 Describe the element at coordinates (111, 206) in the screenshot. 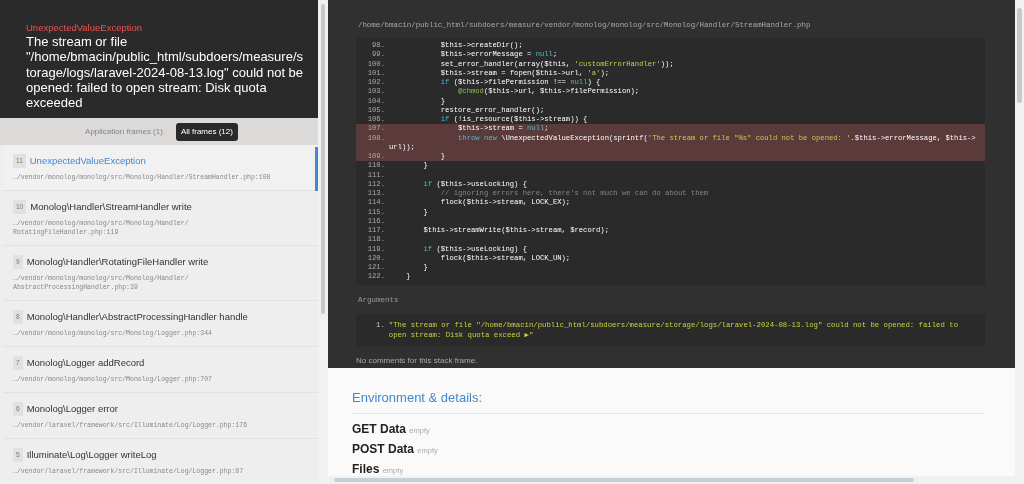

I see `frame-title: Monolog\Handler\StreamHandler write` at that location.